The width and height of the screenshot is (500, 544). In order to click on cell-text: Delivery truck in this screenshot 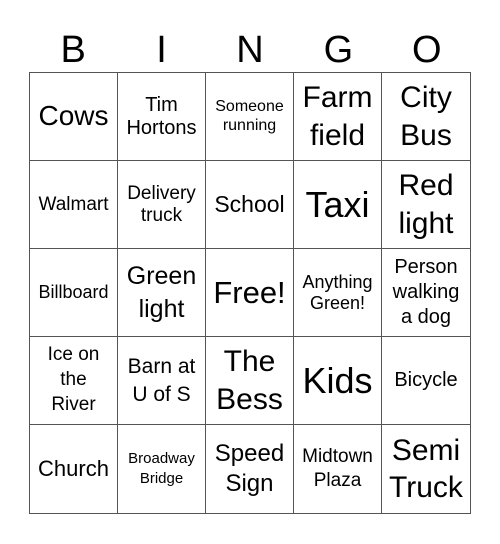, I will do `click(161, 204)`.